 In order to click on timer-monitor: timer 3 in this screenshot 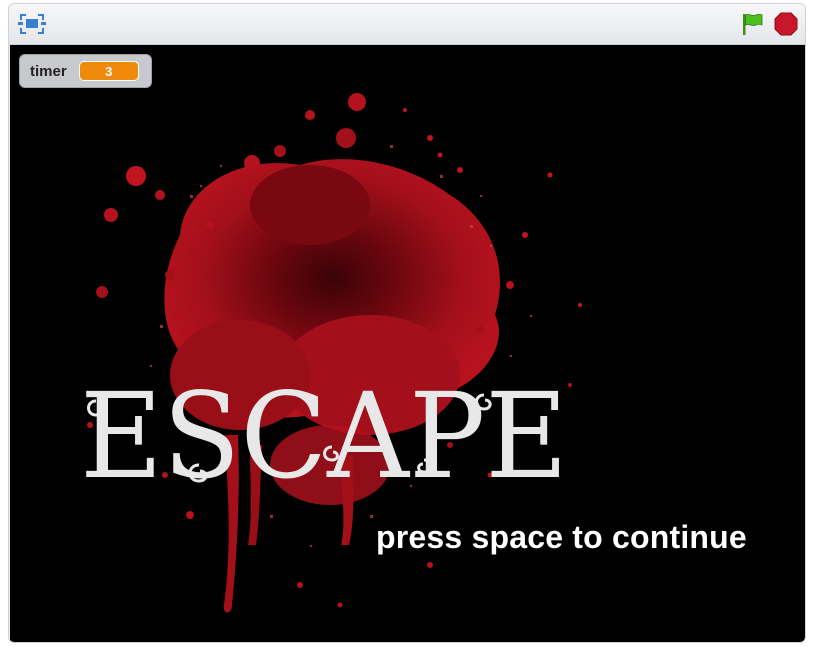, I will do `click(85, 71)`.